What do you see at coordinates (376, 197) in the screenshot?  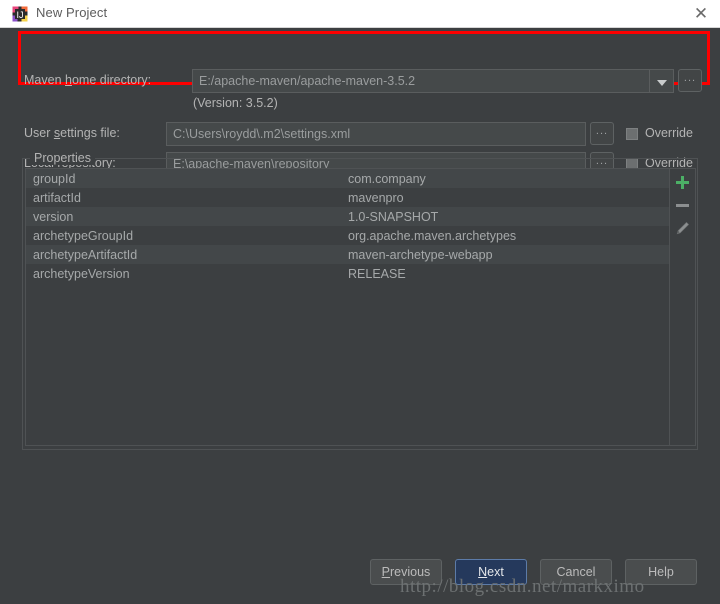 I see `property-value: mavenpro` at bounding box center [376, 197].